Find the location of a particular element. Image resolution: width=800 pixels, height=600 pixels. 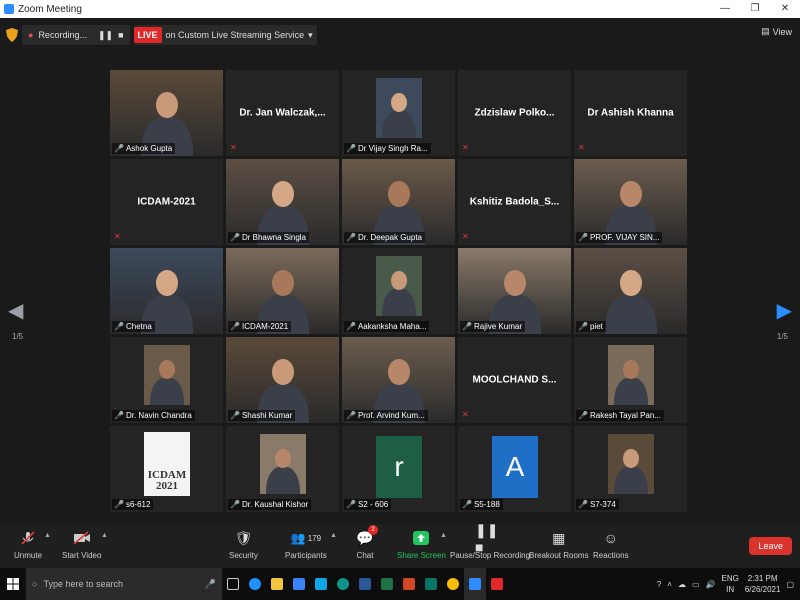

reactions-button: ☺ Reactions is located at coordinates (611, 544).